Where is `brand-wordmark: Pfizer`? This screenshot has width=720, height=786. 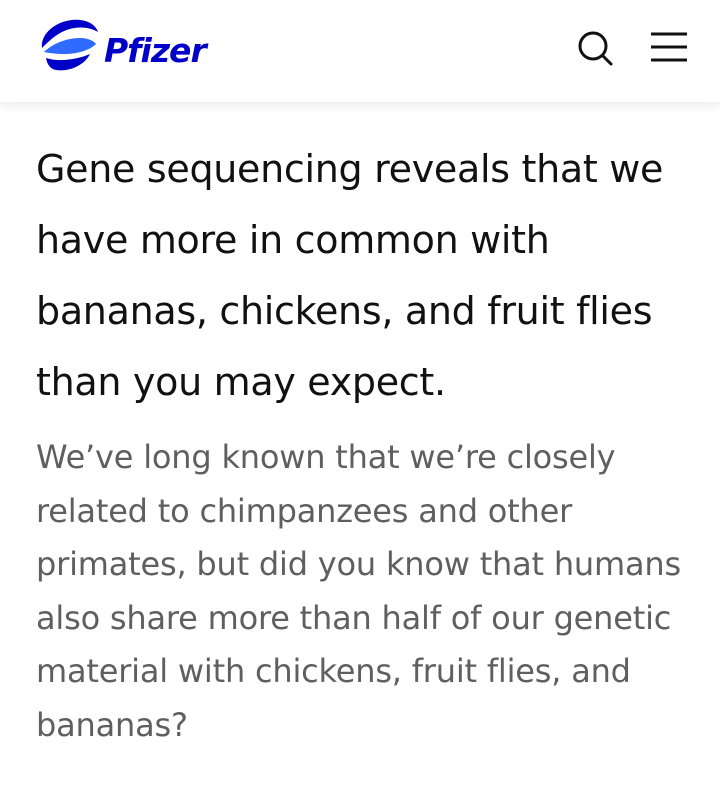 brand-wordmark: Pfizer is located at coordinates (155, 50).